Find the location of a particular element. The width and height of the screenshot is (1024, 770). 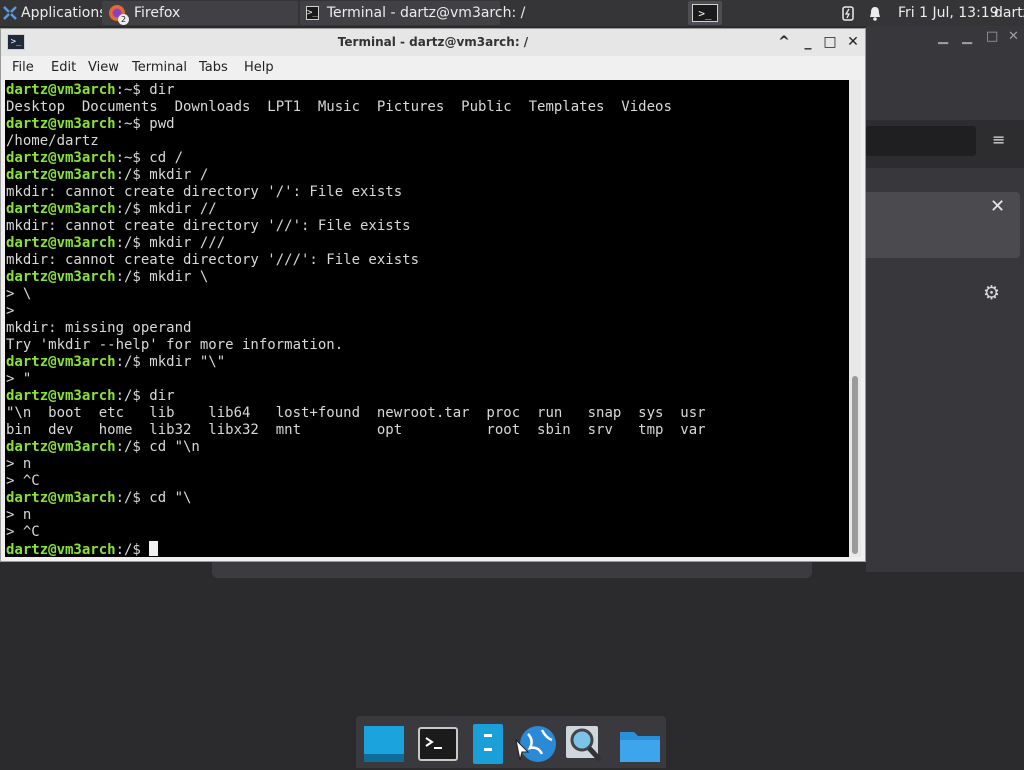

notification-close-icon: ✕ is located at coordinates (997, 206).